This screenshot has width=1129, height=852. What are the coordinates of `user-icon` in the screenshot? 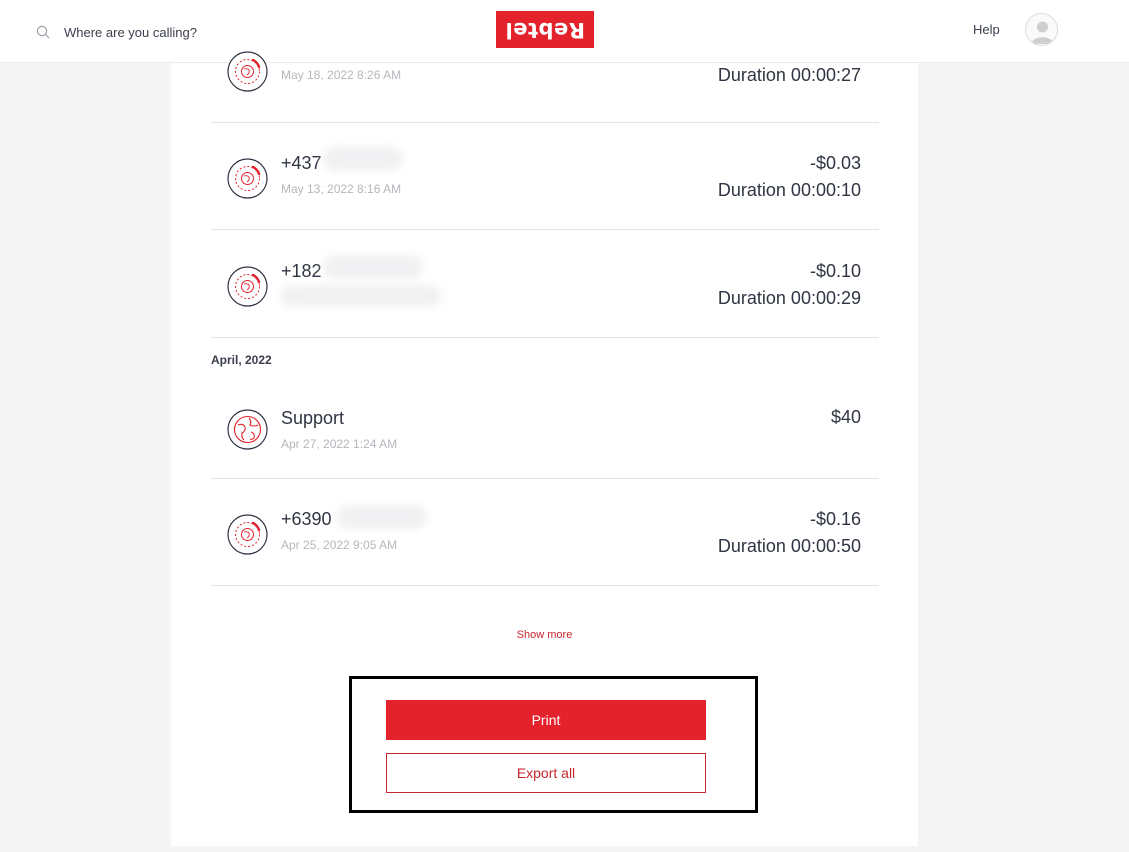 It's located at (1042, 32).